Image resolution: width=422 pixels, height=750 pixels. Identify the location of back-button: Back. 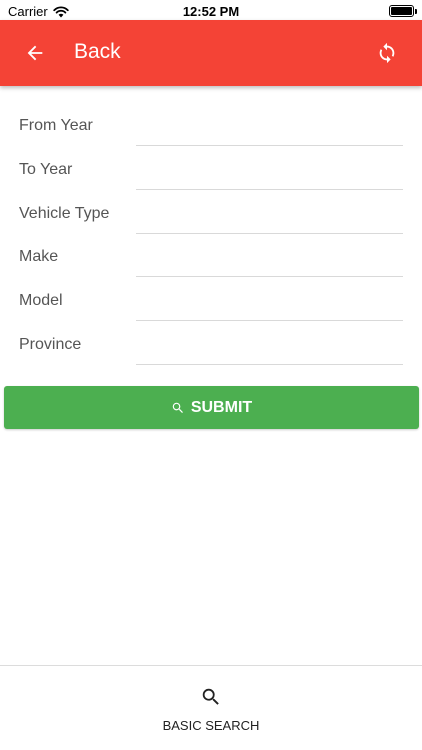
(97, 52).